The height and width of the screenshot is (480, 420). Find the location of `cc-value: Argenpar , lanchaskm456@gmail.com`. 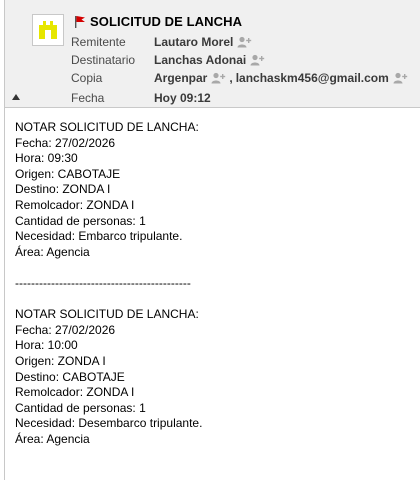

cc-value: Argenpar , lanchaskm456@gmail.com is located at coordinates (282, 78).